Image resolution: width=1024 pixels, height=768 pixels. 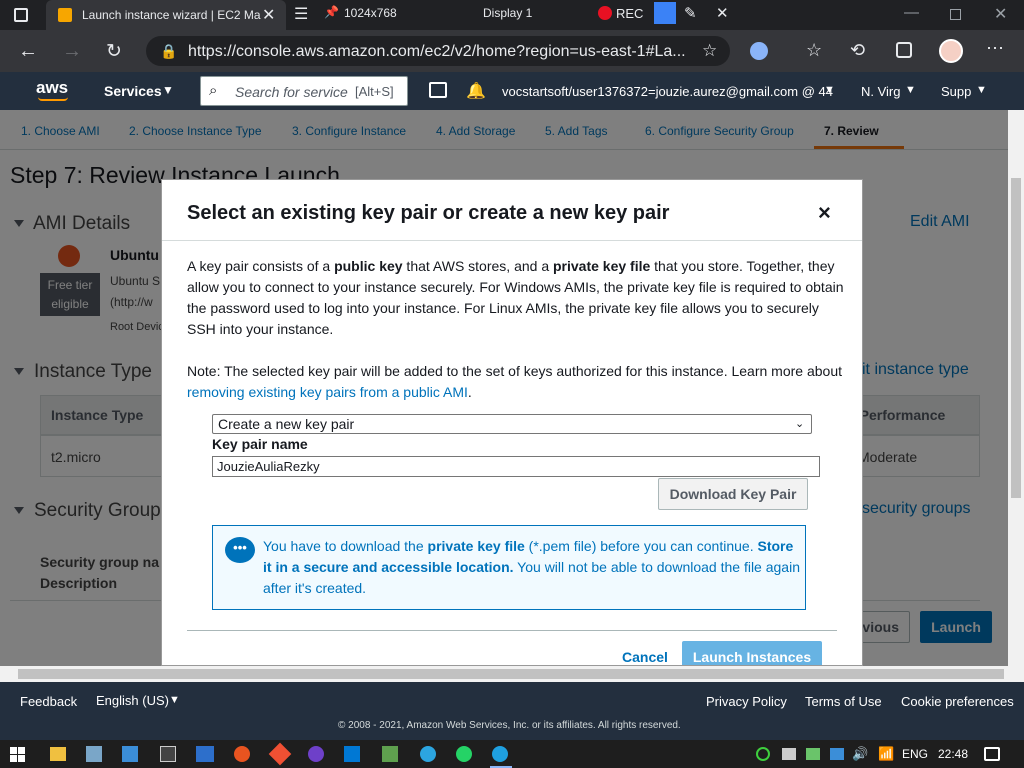 What do you see at coordinates (759, 51) in the screenshot?
I see `extension-icon` at bounding box center [759, 51].